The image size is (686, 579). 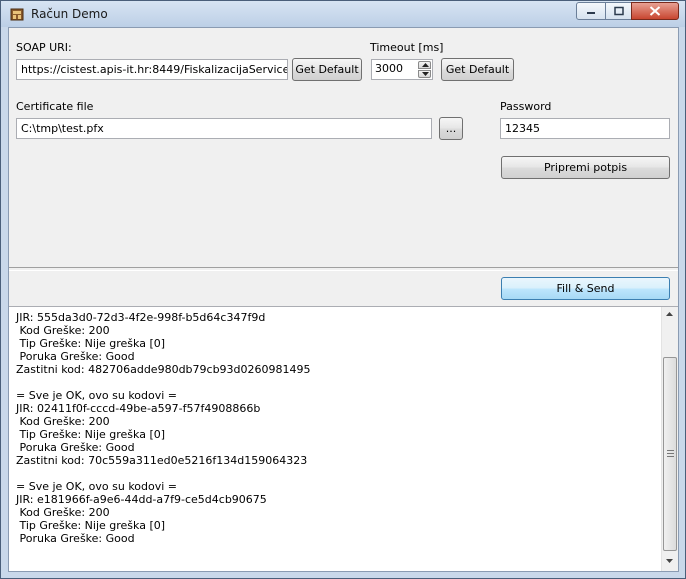 I want to click on timeout-get-default-button: Get Default, so click(x=477, y=69).